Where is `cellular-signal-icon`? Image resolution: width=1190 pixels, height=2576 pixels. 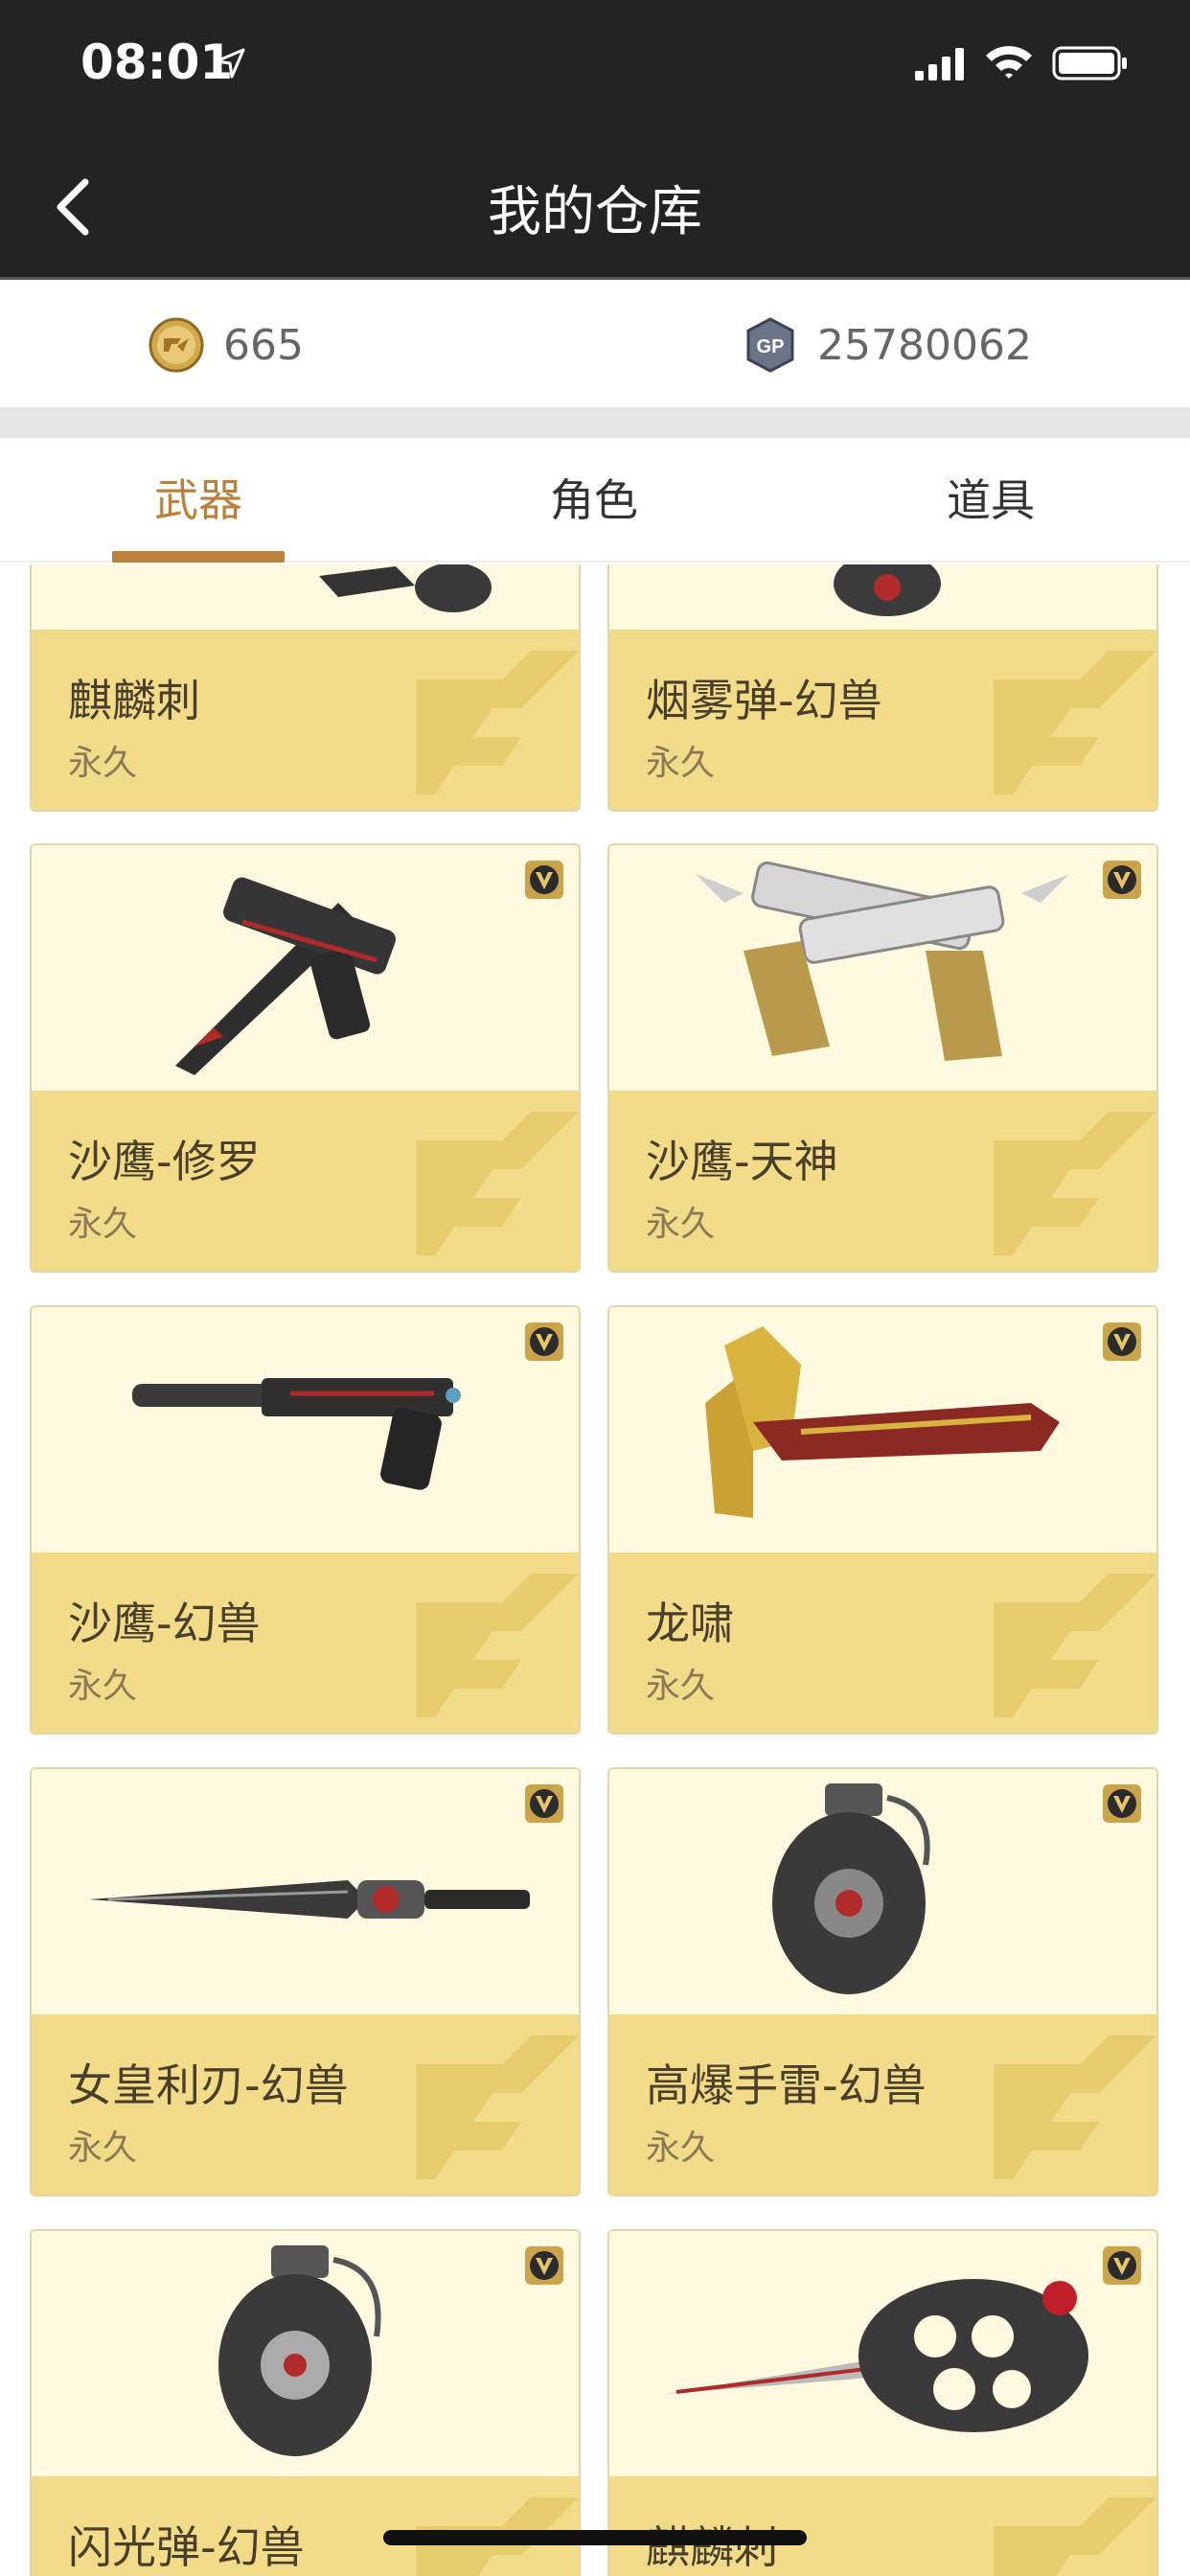 cellular-signal-icon is located at coordinates (940, 64).